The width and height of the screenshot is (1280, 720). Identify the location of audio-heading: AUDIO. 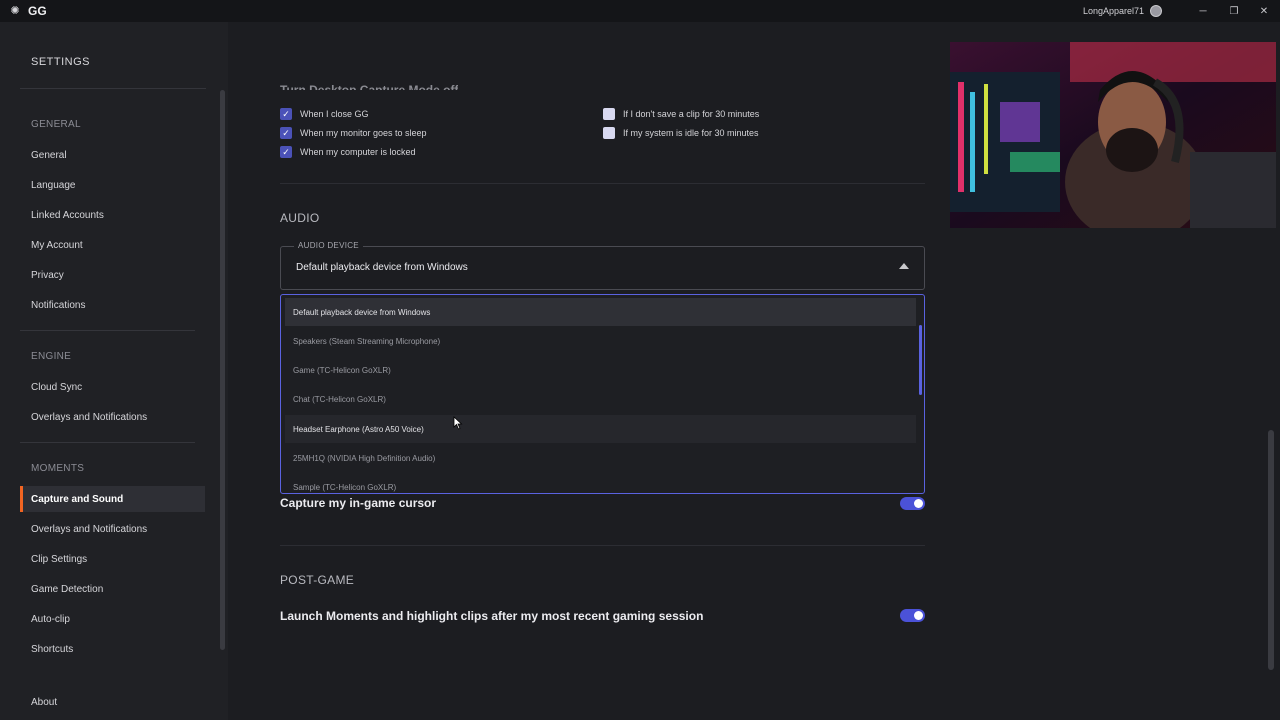
(300, 218).